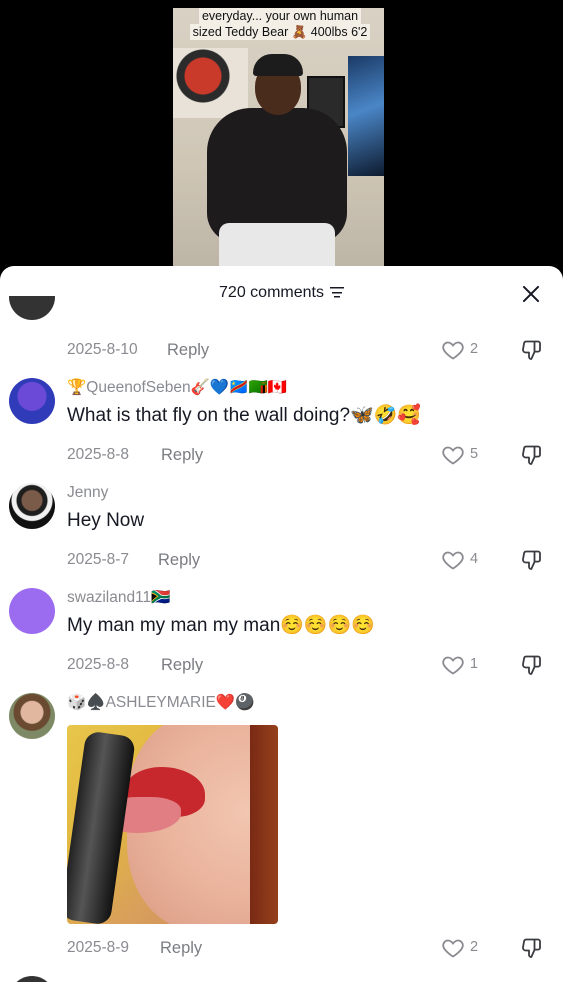 This screenshot has width=563, height=982. I want to click on comment-count-label: 720 comments, so click(271, 292).